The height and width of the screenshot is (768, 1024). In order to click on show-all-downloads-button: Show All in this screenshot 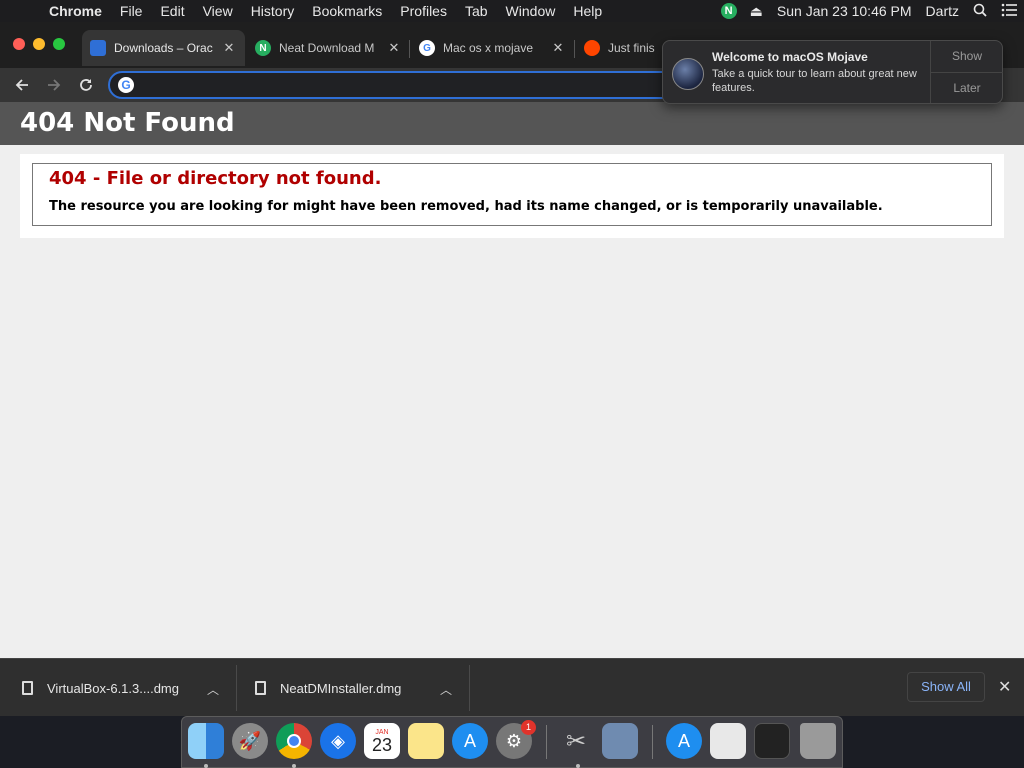, I will do `click(946, 687)`.